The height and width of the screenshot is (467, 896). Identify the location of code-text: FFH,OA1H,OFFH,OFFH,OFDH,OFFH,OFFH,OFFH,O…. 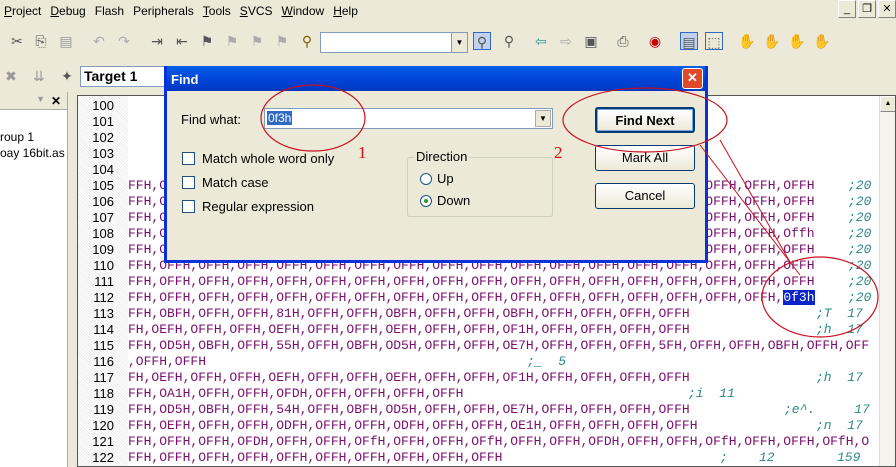
(296, 393).